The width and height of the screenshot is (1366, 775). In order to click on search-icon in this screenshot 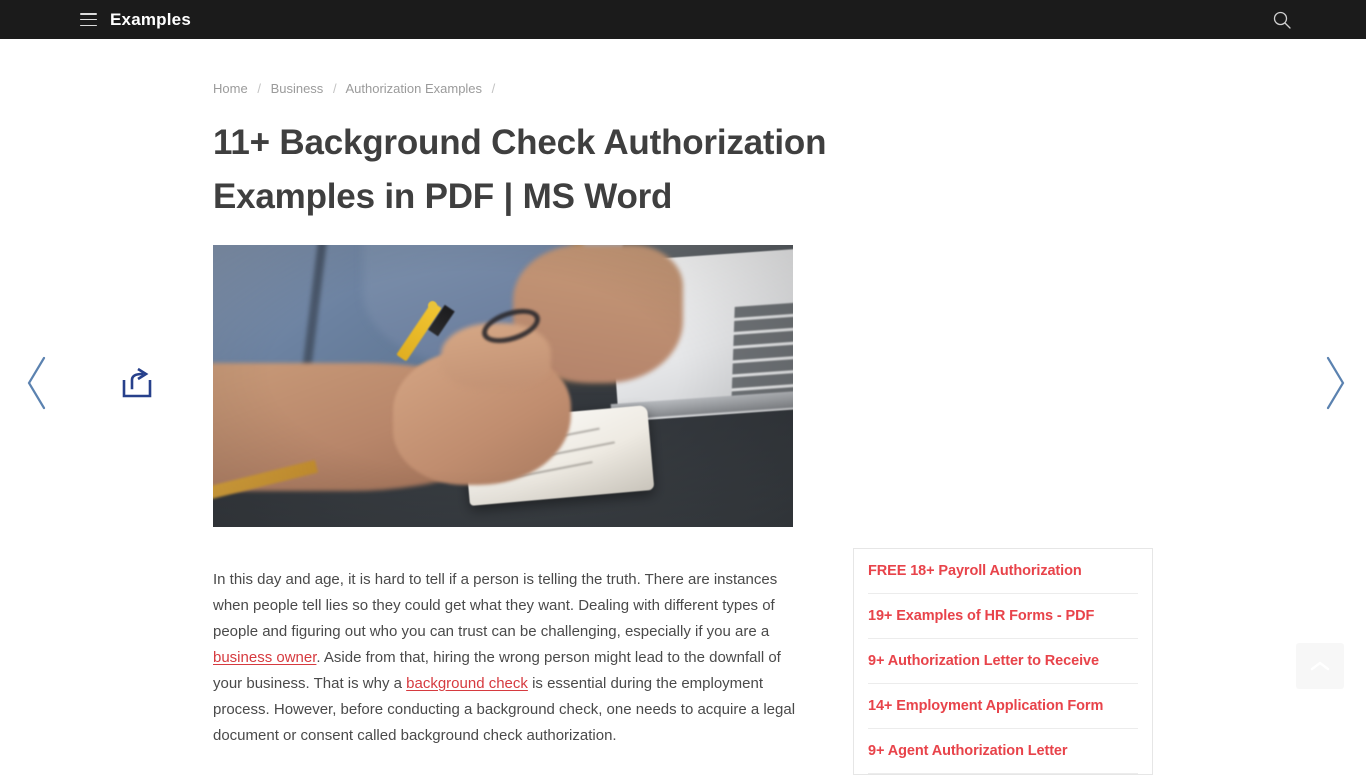, I will do `click(1282, 20)`.